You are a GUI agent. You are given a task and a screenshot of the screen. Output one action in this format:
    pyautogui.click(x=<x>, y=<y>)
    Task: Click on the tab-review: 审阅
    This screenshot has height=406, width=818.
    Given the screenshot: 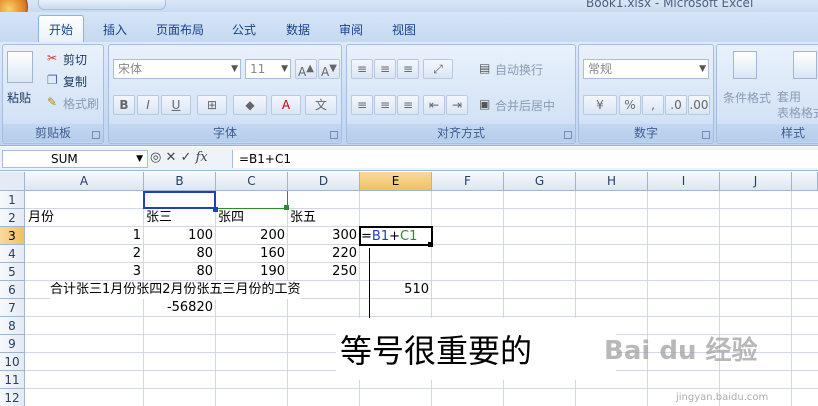 What is the action you would take?
    pyautogui.click(x=351, y=29)
    